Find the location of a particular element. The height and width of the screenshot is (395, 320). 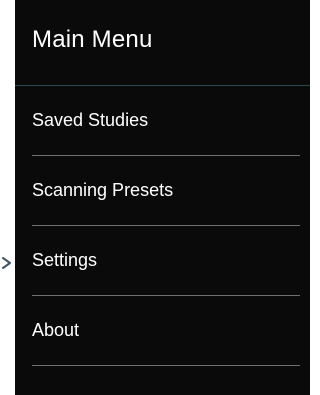

chevron-right-icon is located at coordinates (6, 263).